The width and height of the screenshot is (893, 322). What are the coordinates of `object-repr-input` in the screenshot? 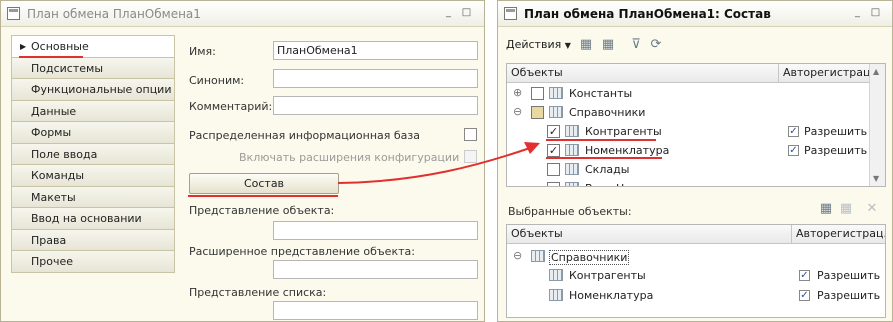 It's located at (375, 230).